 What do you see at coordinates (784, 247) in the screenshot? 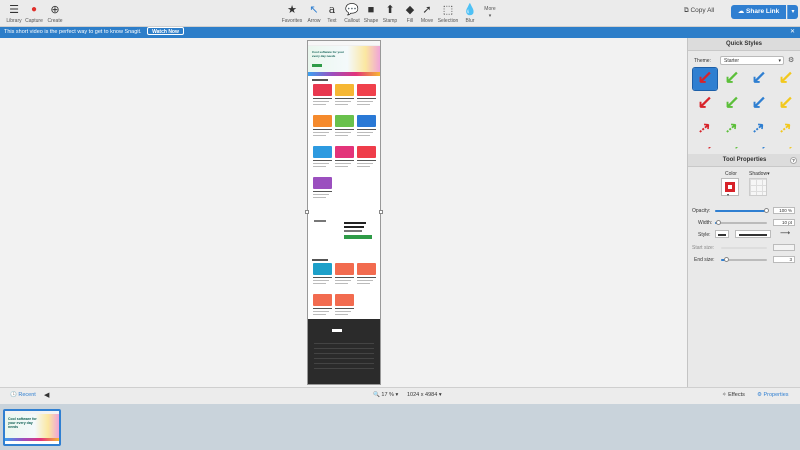
I see `start-size-field` at bounding box center [784, 247].